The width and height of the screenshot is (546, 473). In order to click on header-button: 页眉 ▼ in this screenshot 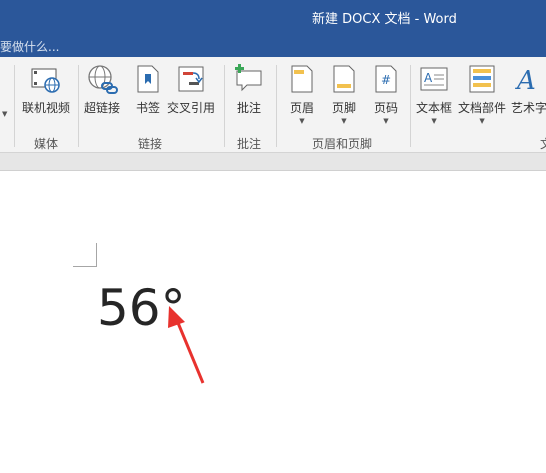, I will do `click(302, 94)`.